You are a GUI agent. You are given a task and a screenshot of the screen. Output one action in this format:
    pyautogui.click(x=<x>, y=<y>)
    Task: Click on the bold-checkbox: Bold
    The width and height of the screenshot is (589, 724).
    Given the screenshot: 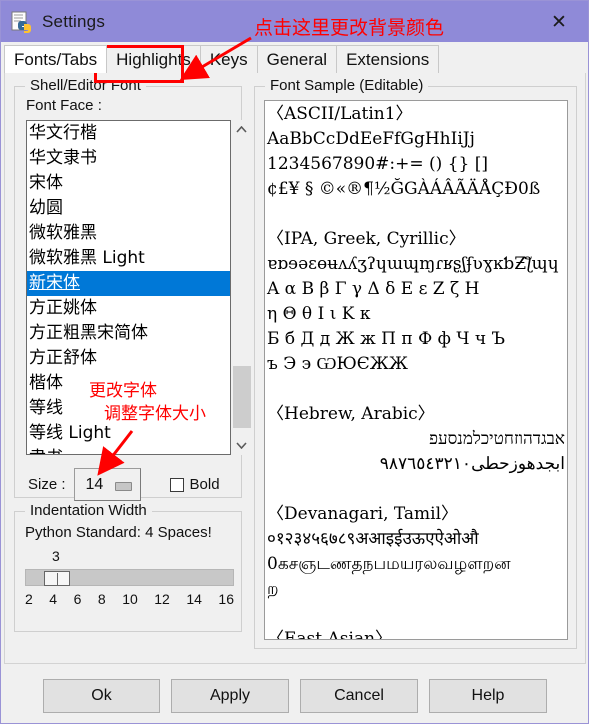 What is the action you would take?
    pyautogui.click(x=194, y=484)
    